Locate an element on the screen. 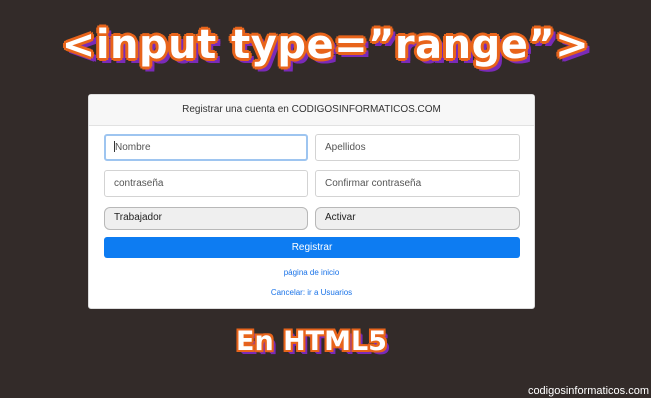 The image size is (651, 398). contrasena-input: contraseña is located at coordinates (206, 183).